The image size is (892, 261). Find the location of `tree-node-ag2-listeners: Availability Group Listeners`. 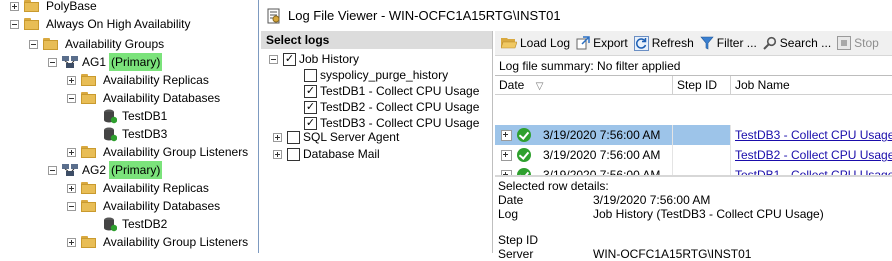

tree-node-ag2-listeners: Availability Group Listeners is located at coordinates (157, 242).